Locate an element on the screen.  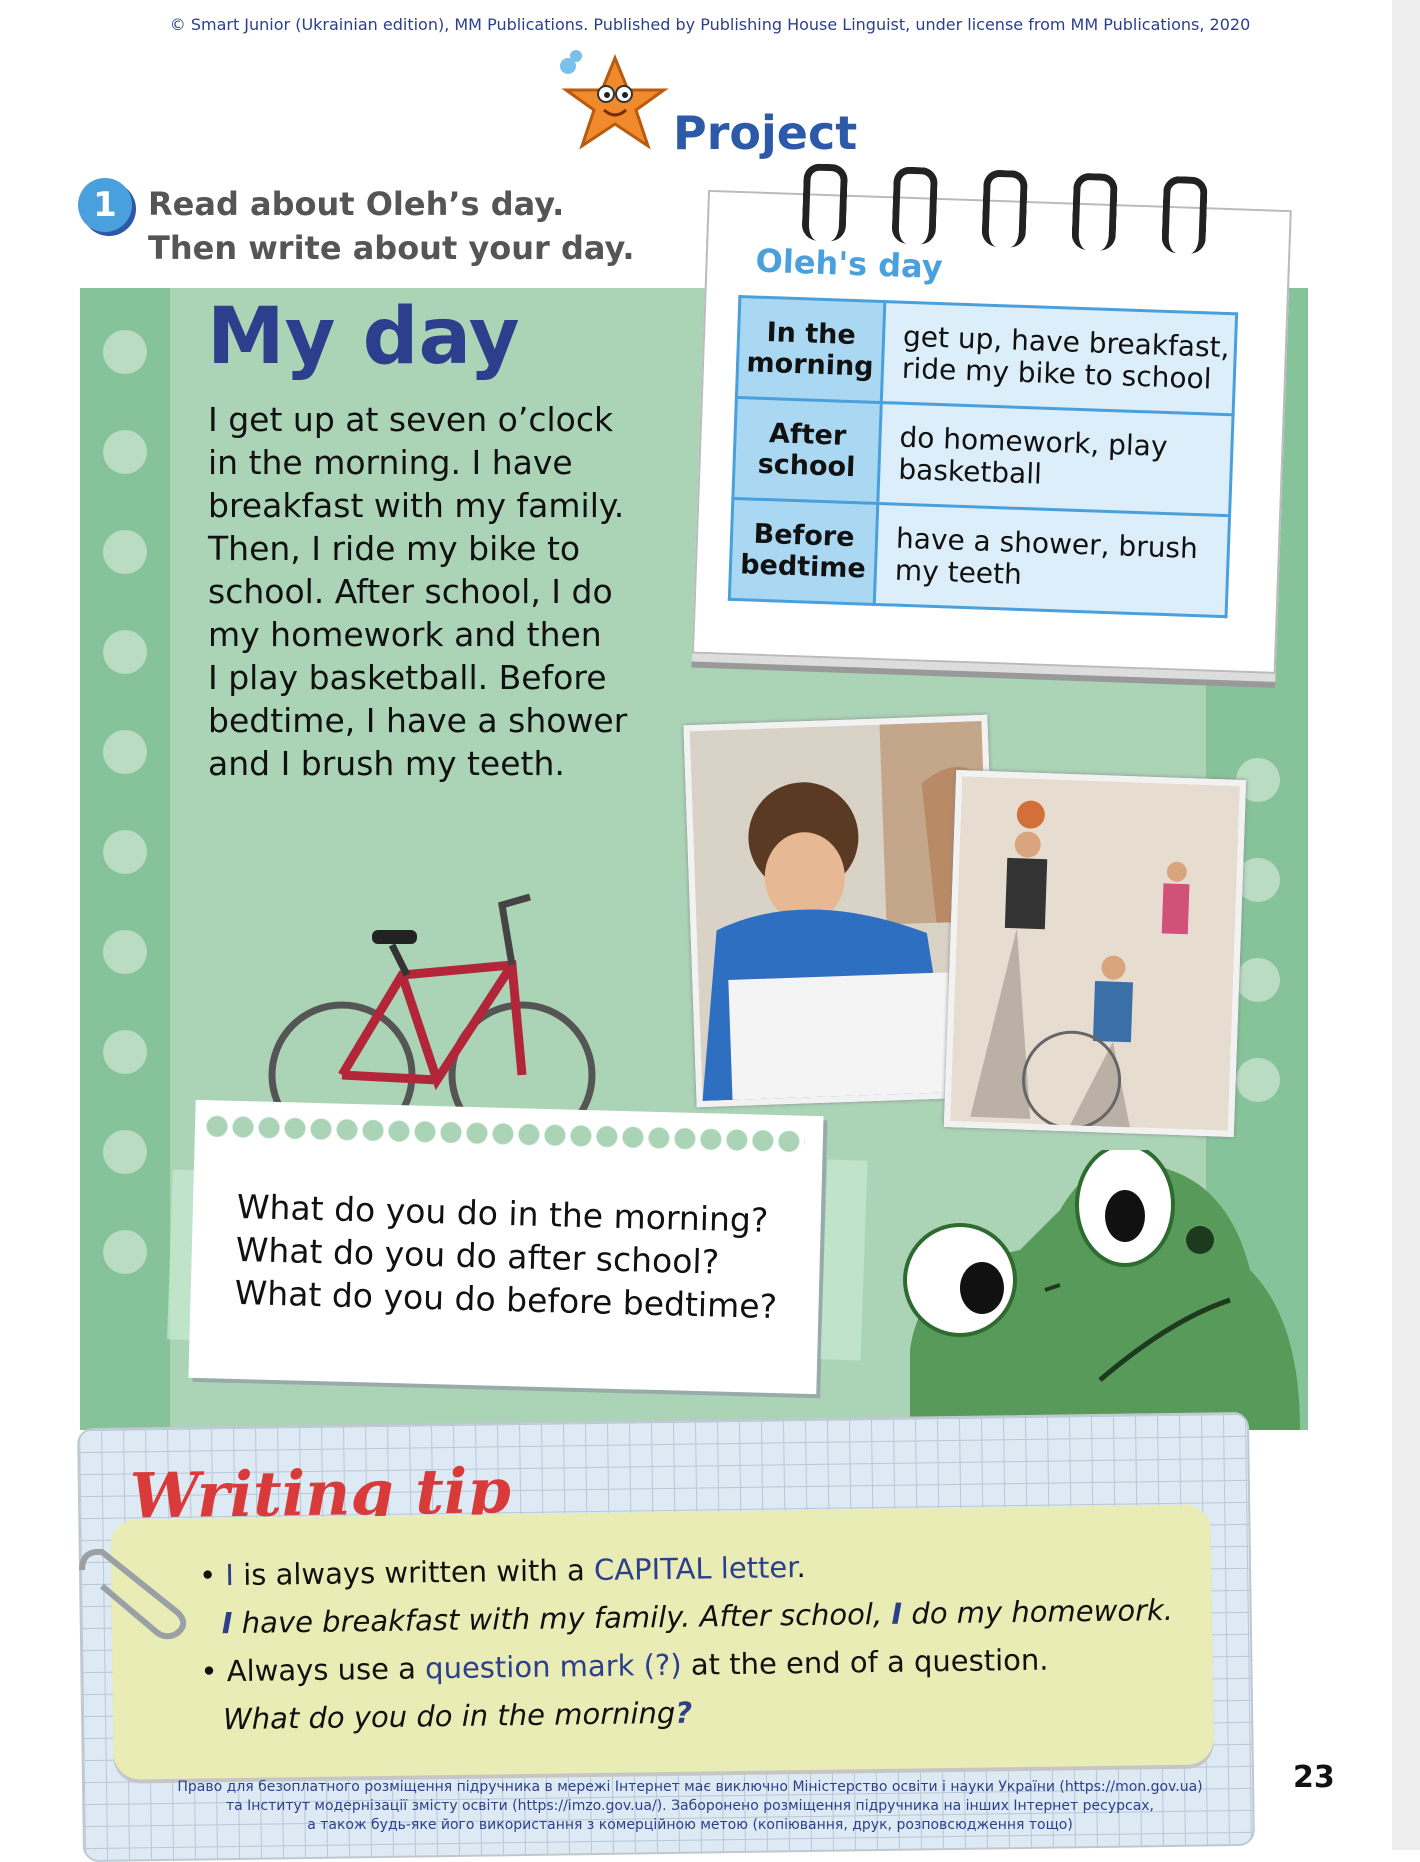
schedule-title: Oleh's day is located at coordinates (849, 264).